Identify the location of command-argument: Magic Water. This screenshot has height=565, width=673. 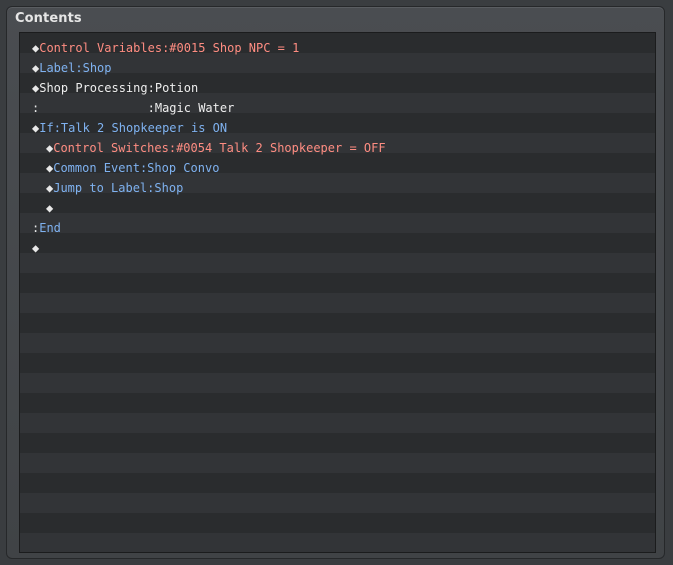
(194, 108).